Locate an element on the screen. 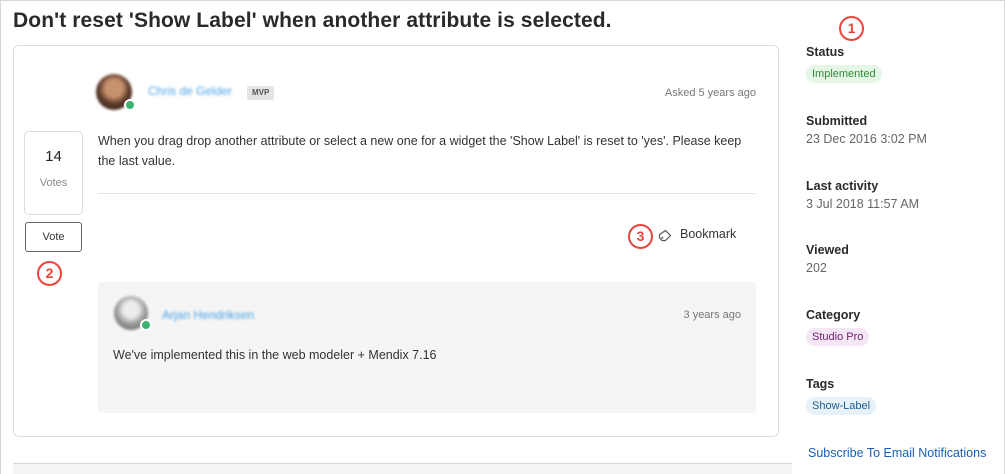  annotation-marker-3: 3 is located at coordinates (640, 236).